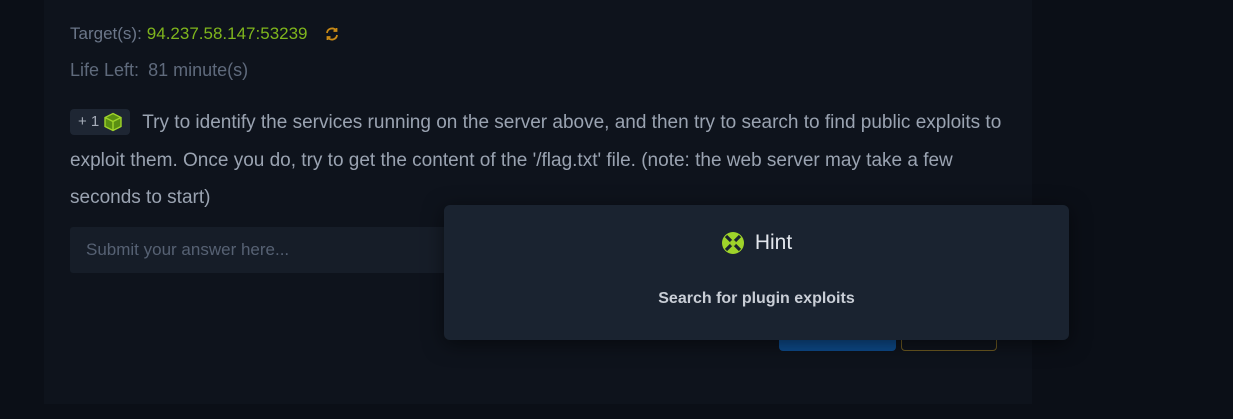 The image size is (1233, 419). I want to click on target-value: 94.237.58.147:53239, so click(227, 34).